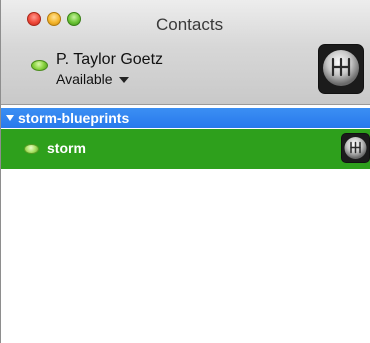  I want to click on user-status-available-icon, so click(39, 65).